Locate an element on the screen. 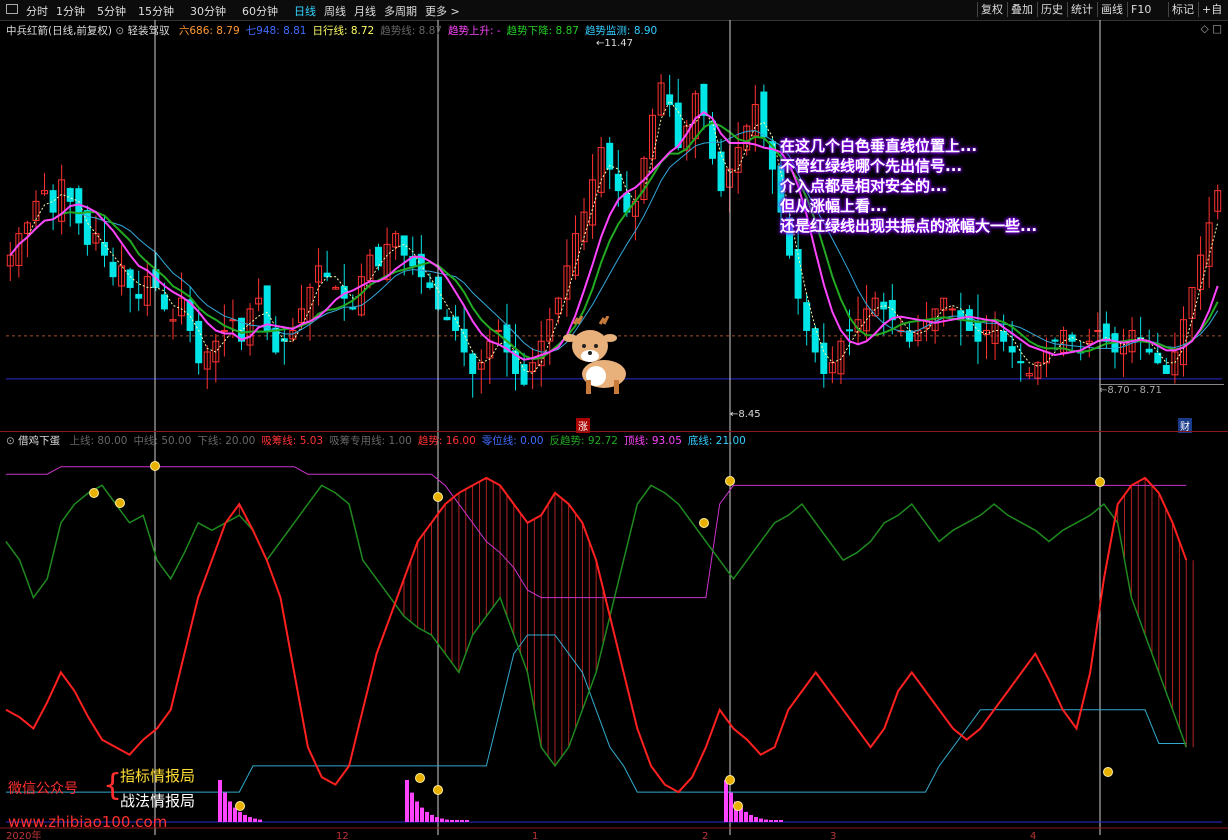  legend-item: 下线: 20.00 is located at coordinates (226, 441).